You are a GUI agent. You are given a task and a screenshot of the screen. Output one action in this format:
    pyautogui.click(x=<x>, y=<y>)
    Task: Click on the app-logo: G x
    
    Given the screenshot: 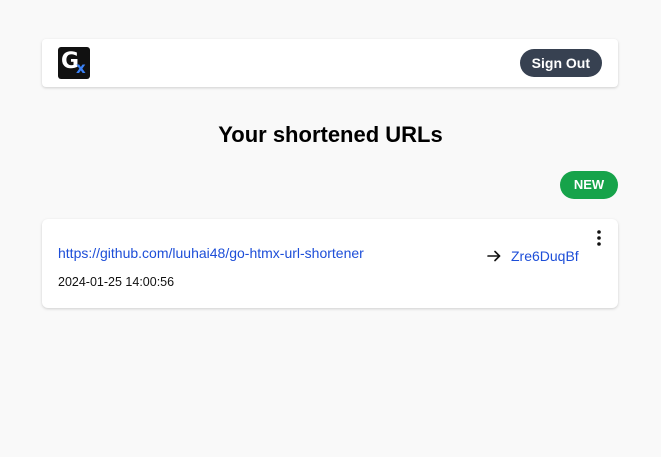 What is the action you would take?
    pyautogui.click(x=74, y=63)
    